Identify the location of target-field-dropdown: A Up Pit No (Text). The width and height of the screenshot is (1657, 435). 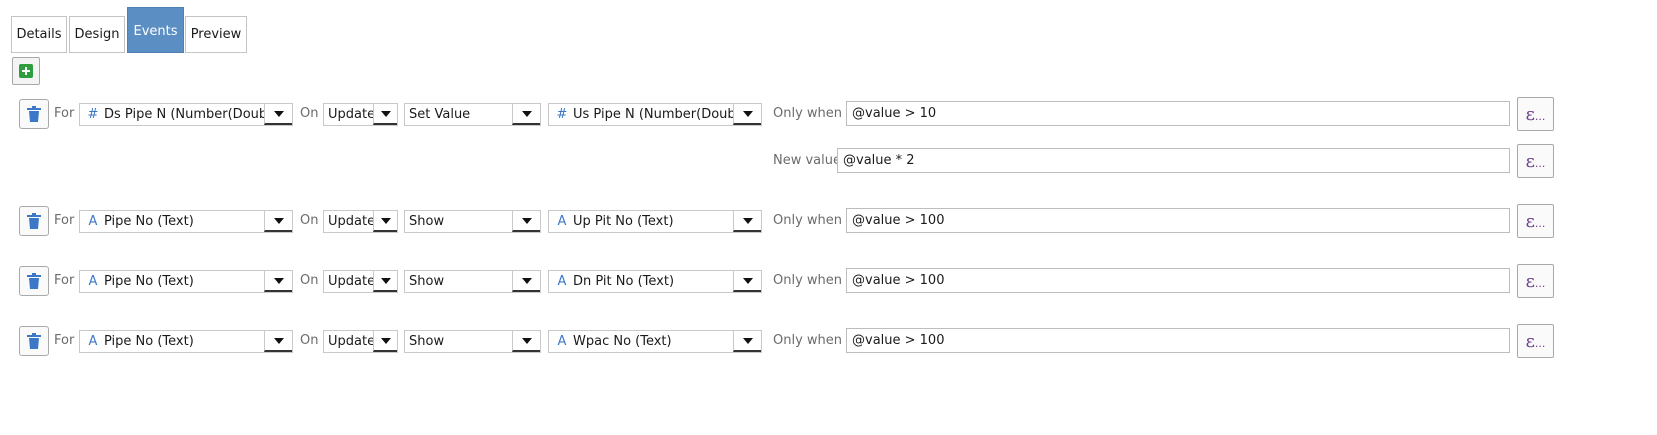
(655, 221).